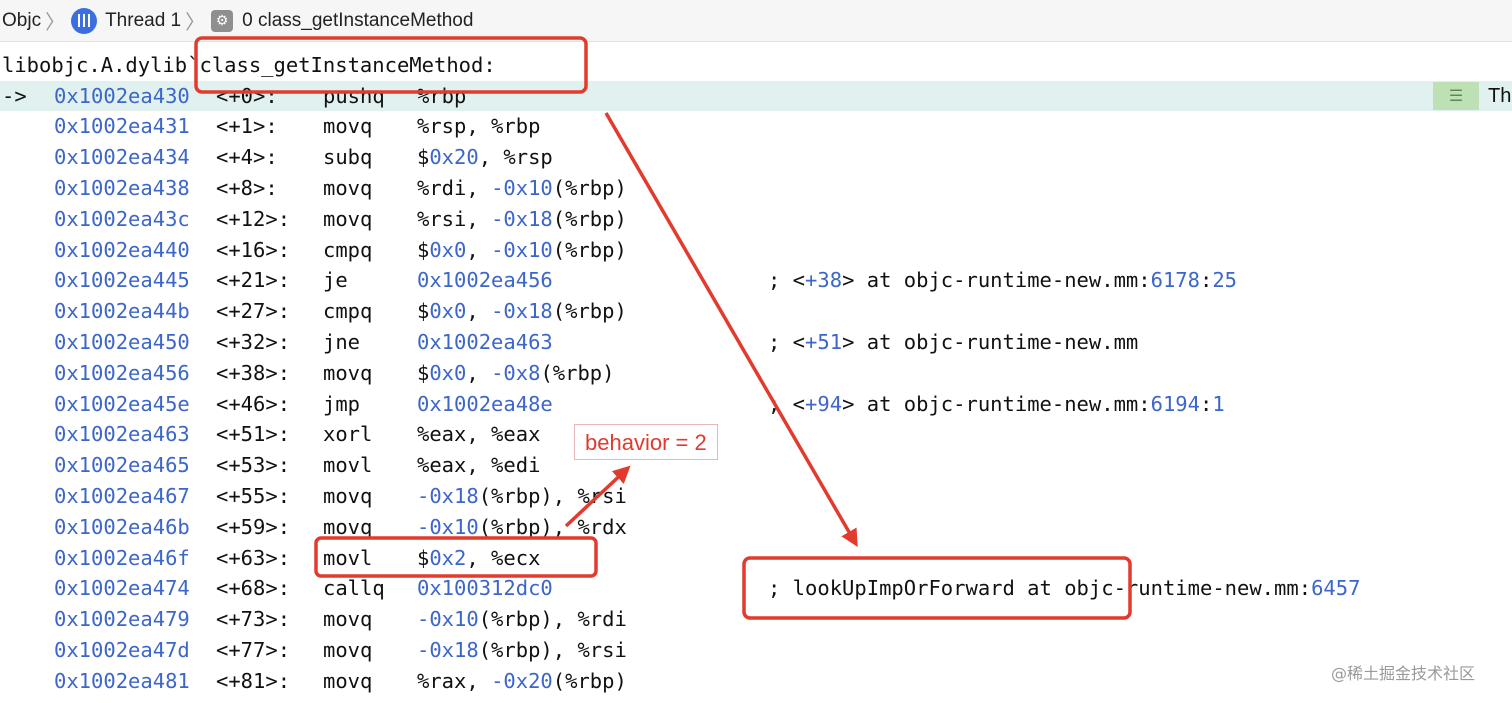 This screenshot has width=1512, height=703. I want to click on instruction-offset: <+63>:, so click(253, 557).